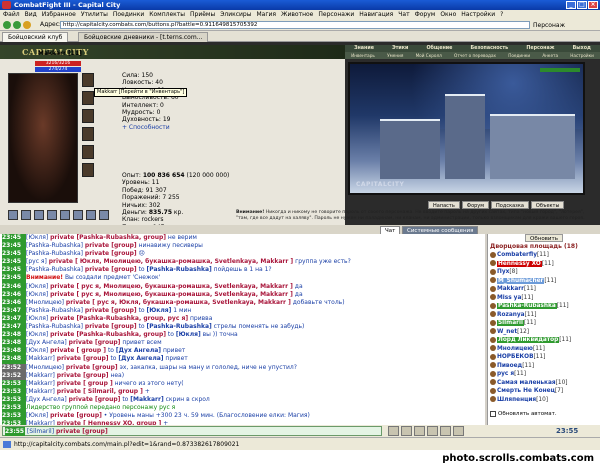 The height and width of the screenshot is (467, 600). Describe the element at coordinates (465, 136) in the screenshot. I see `scene-tower` at that location.